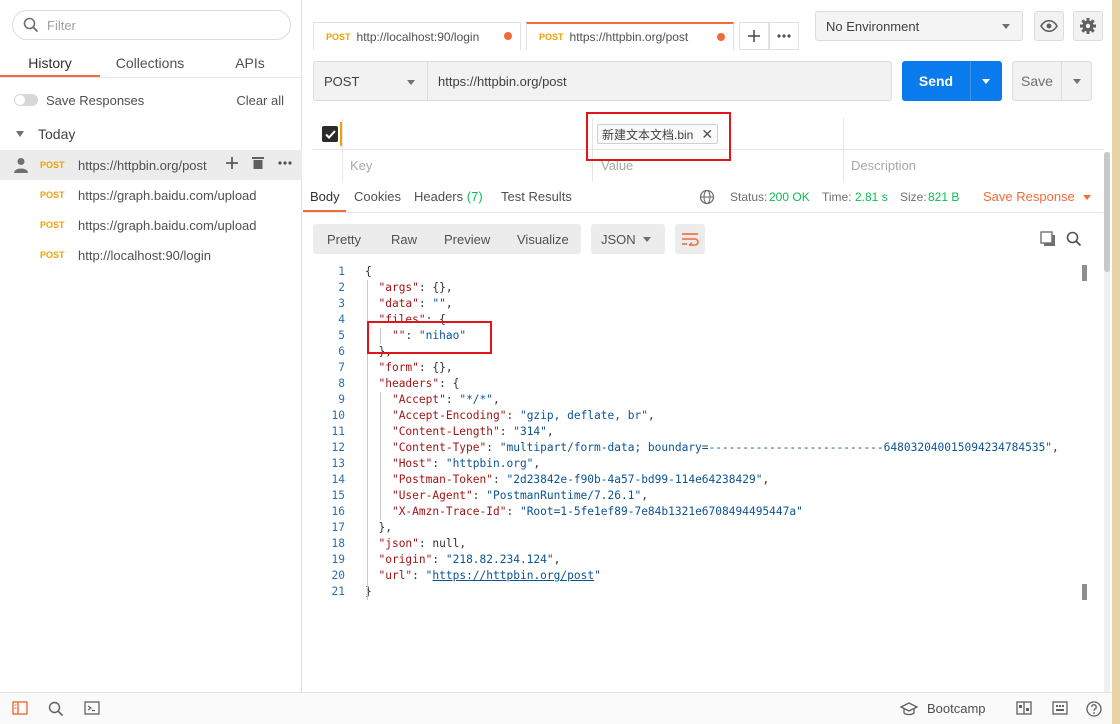 This screenshot has width=1120, height=724. I want to click on time-value: 2.81 s, so click(871, 197).